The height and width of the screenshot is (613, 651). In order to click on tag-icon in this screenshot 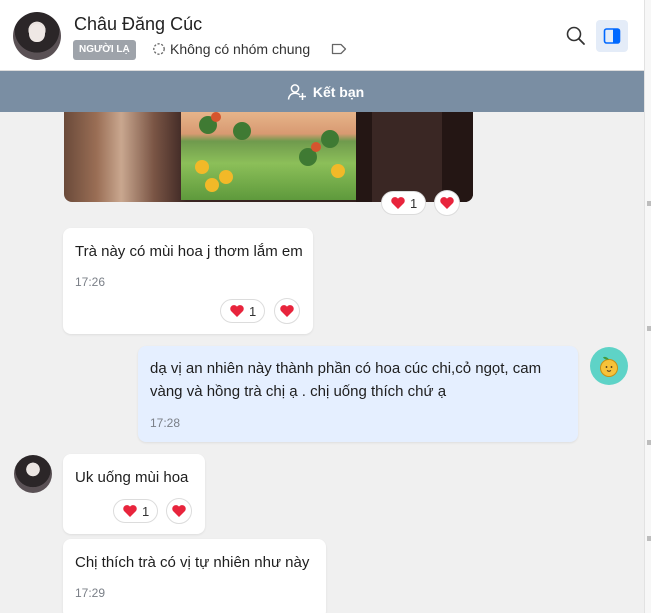, I will do `click(339, 49)`.